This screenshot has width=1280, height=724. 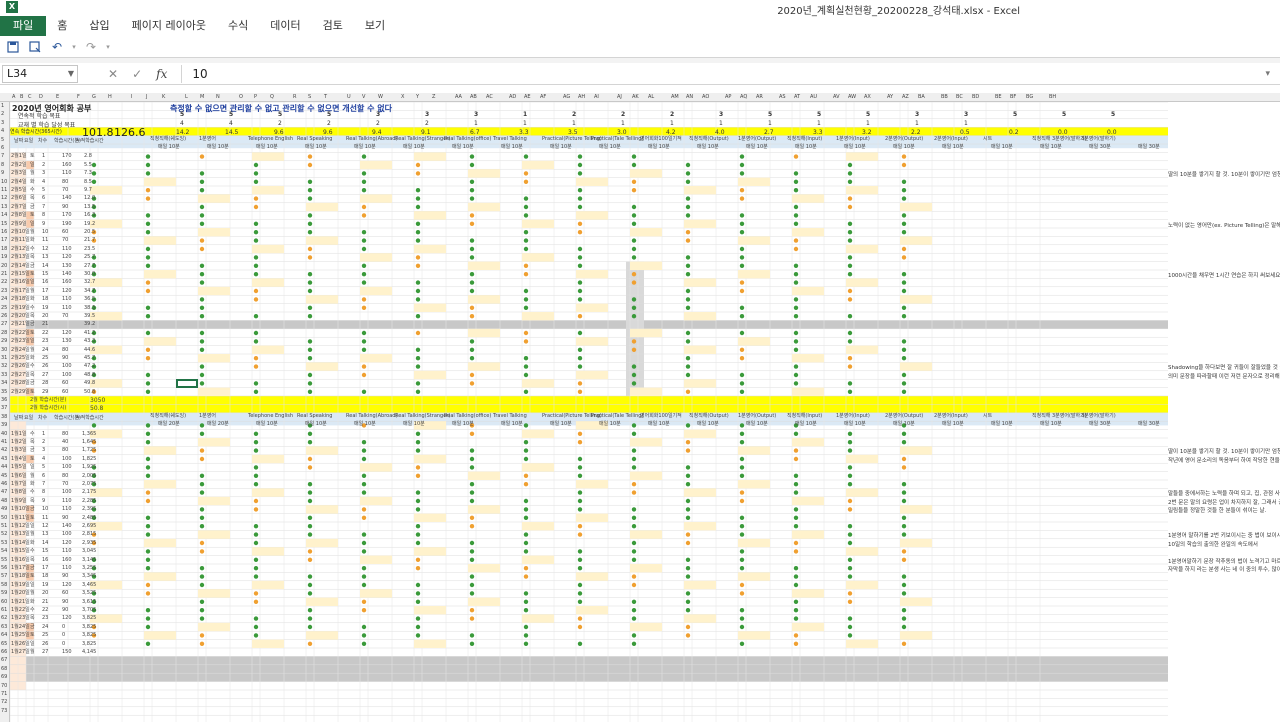 I want to click on row-header-label: 21, so click(x=4, y=274).